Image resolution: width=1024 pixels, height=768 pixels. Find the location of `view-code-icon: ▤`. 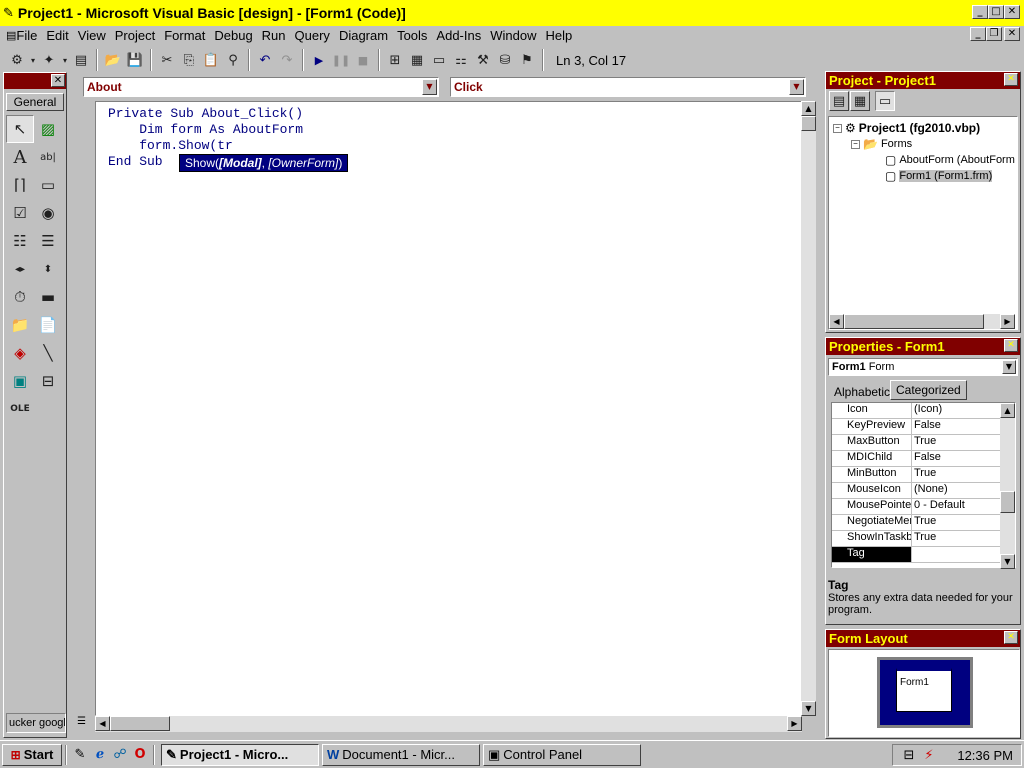

view-code-icon: ▤ is located at coordinates (839, 101).